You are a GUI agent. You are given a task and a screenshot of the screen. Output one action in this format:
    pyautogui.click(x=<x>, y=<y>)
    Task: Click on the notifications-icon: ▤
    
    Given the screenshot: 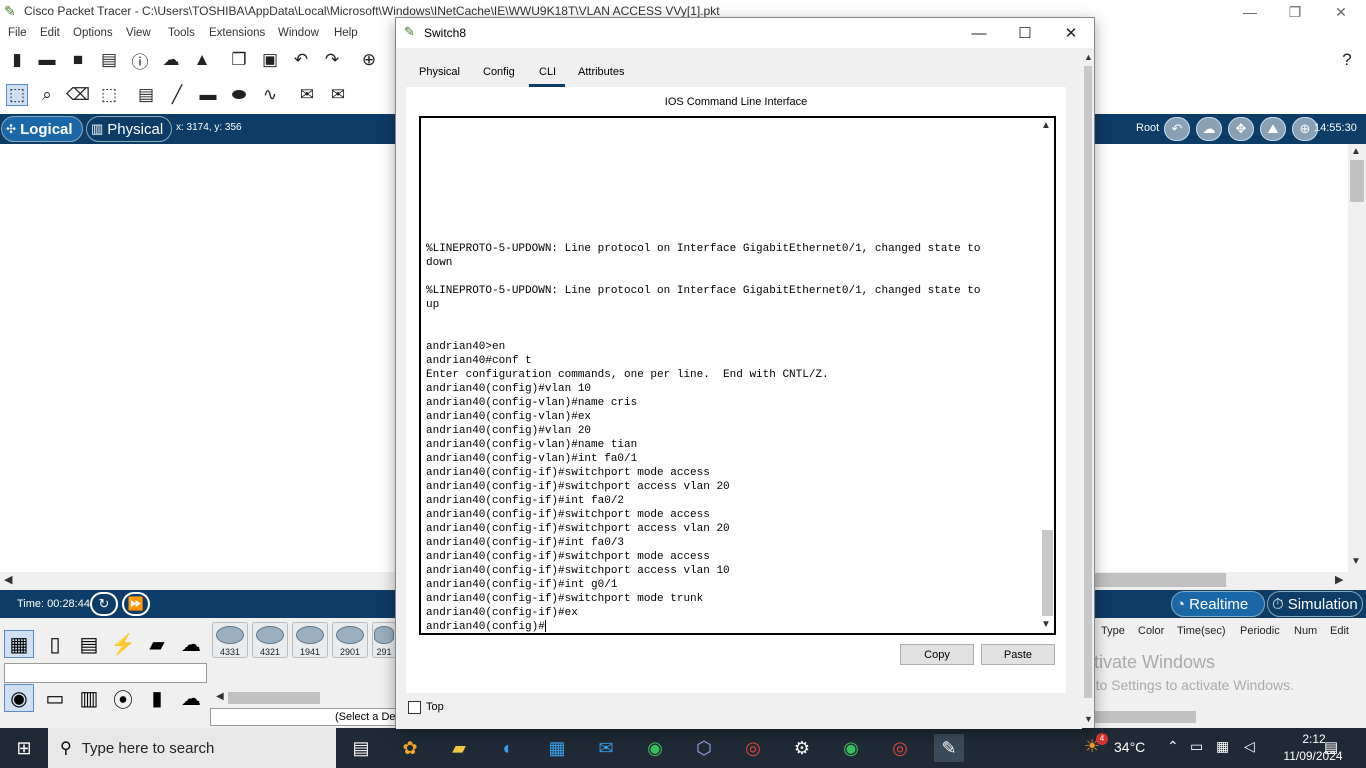 What is the action you would take?
    pyautogui.click(x=1331, y=747)
    